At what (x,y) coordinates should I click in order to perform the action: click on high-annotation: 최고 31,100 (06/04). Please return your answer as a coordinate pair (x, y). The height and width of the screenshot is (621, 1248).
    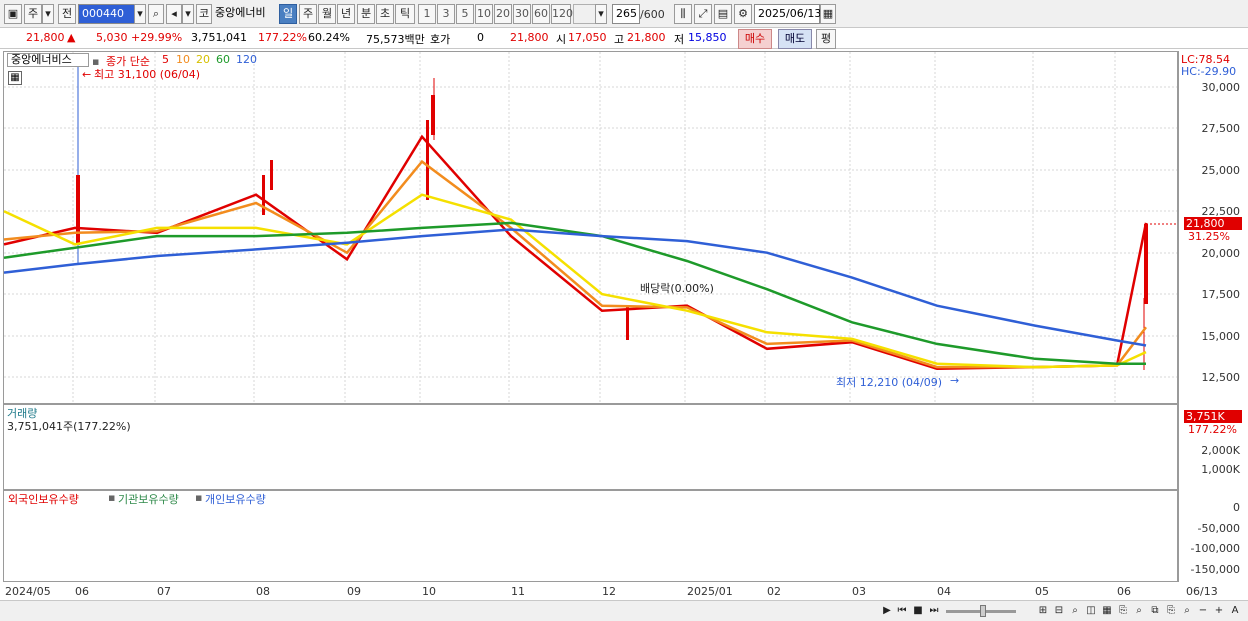
    Looking at the image, I should click on (147, 74).